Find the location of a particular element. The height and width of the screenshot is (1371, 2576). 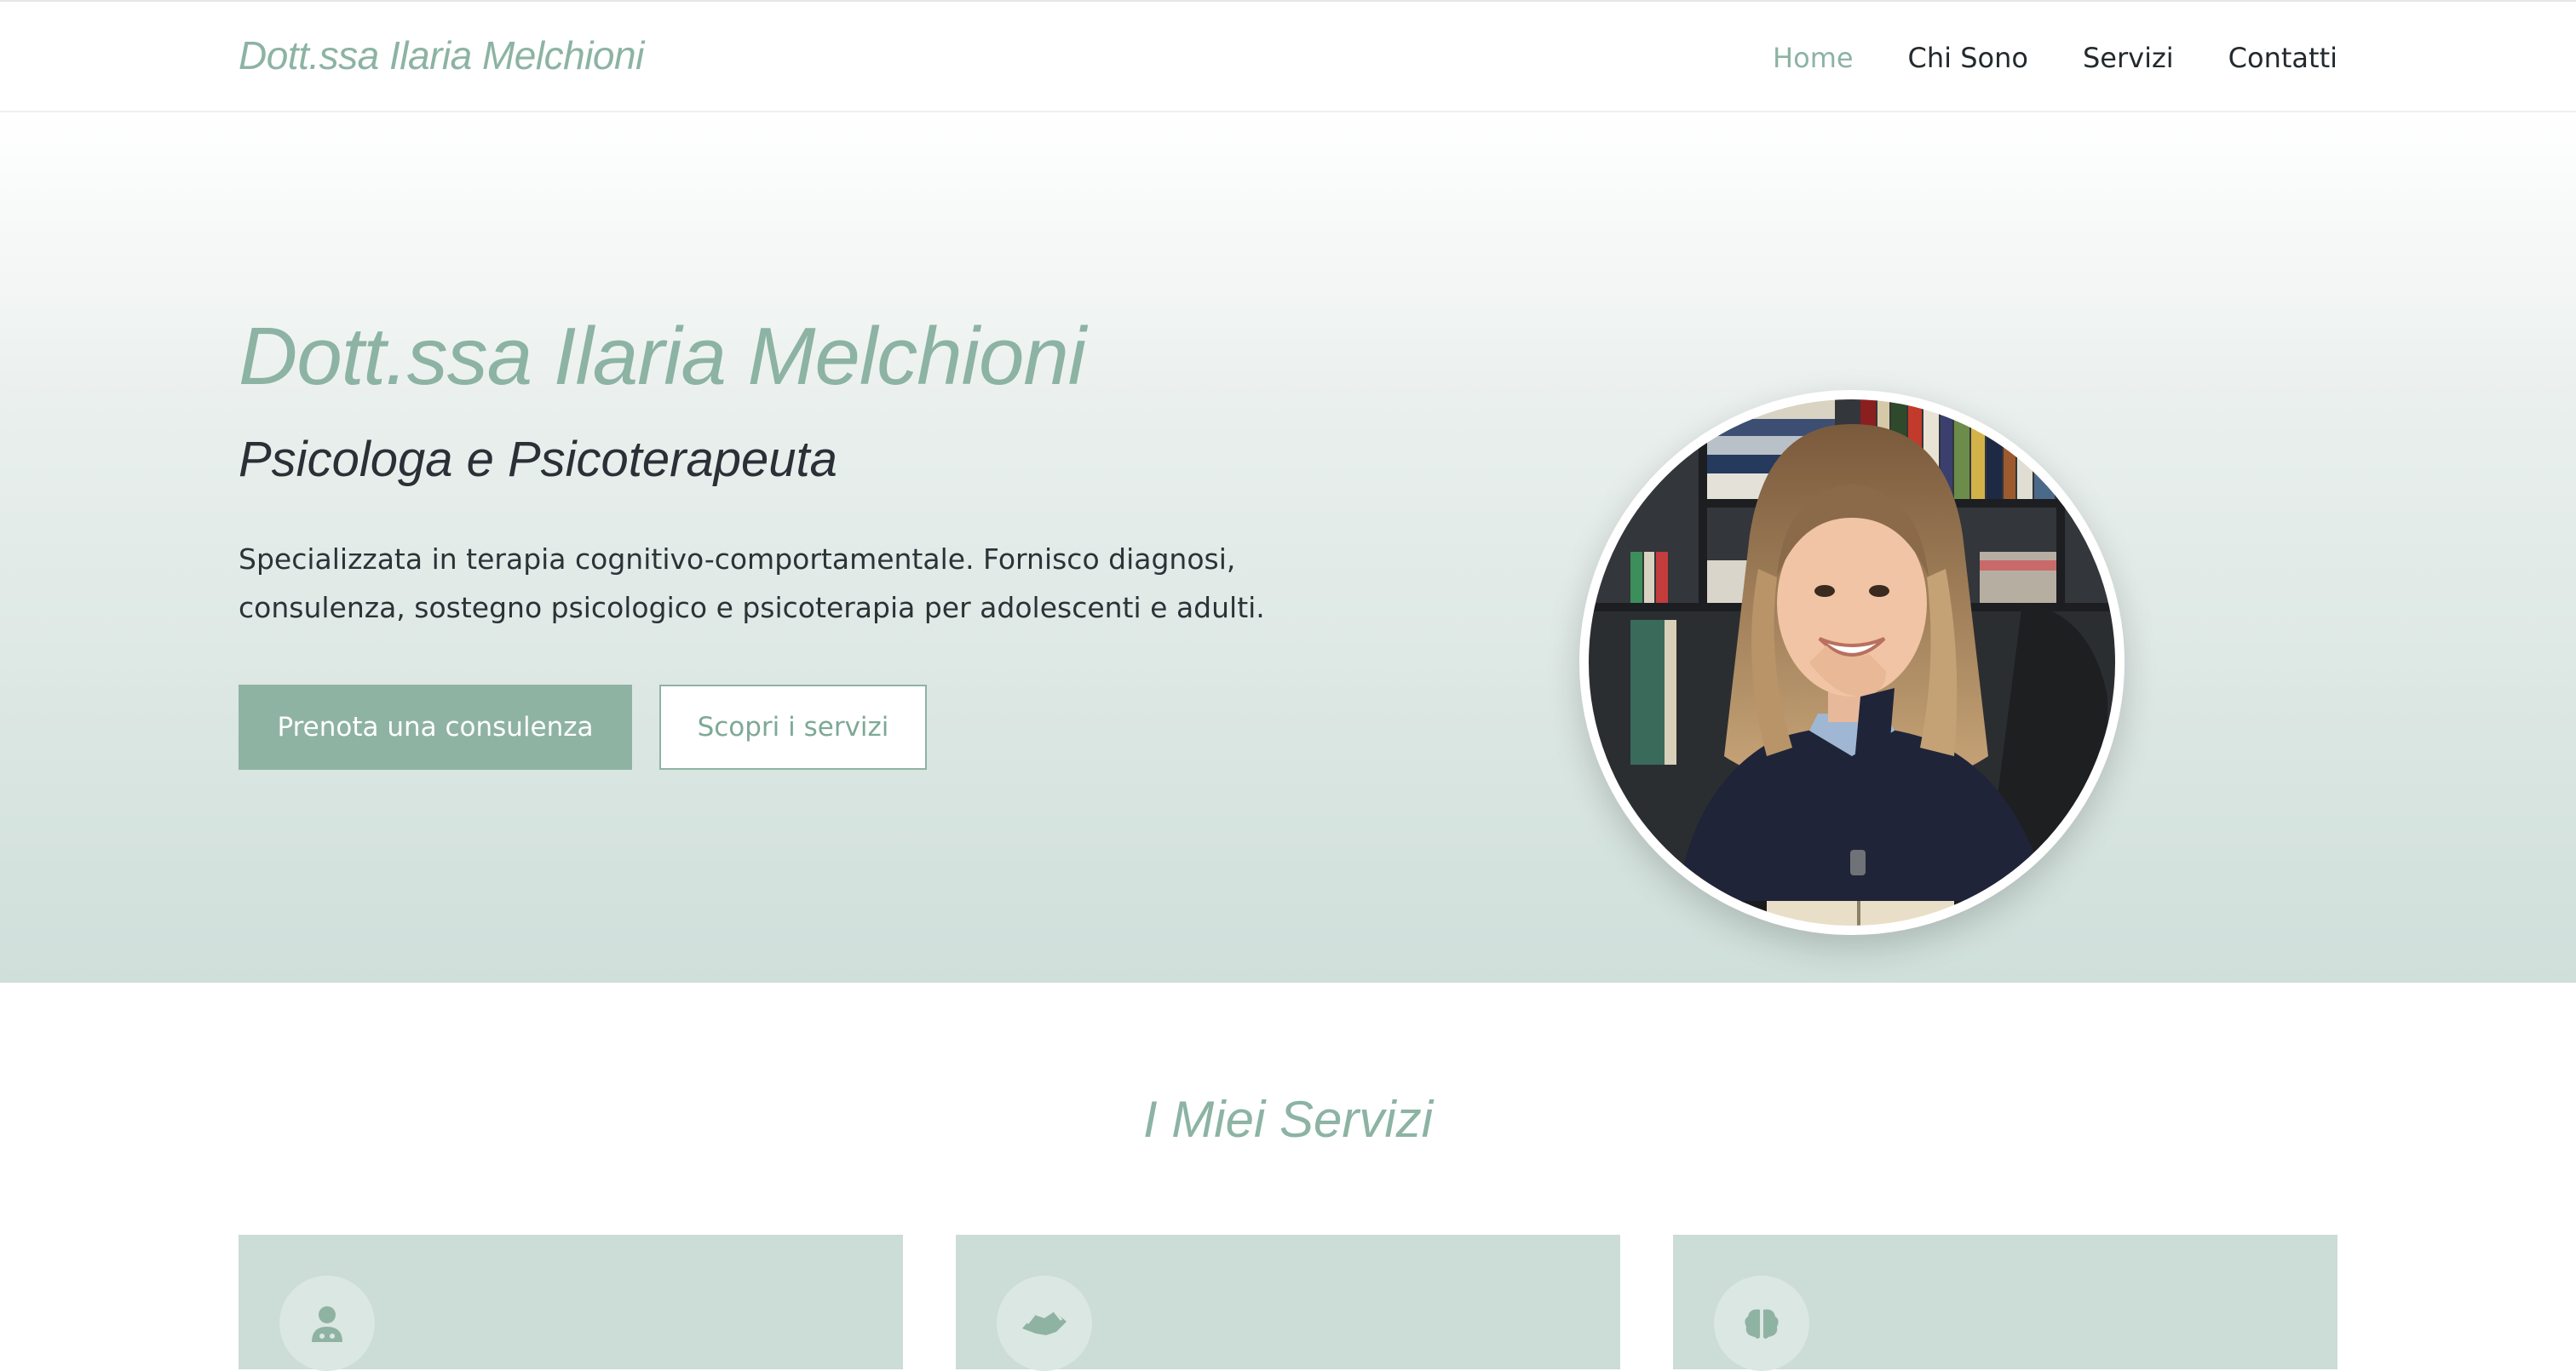

nav-servizi: Servizi is located at coordinates (2128, 58).